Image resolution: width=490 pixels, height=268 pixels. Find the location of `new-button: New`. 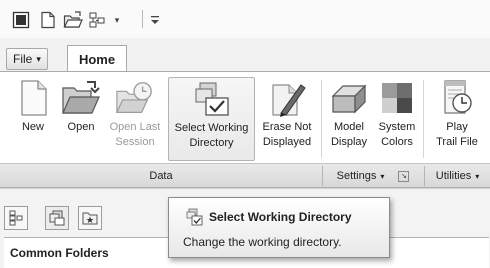

new-button: New is located at coordinates (33, 119).